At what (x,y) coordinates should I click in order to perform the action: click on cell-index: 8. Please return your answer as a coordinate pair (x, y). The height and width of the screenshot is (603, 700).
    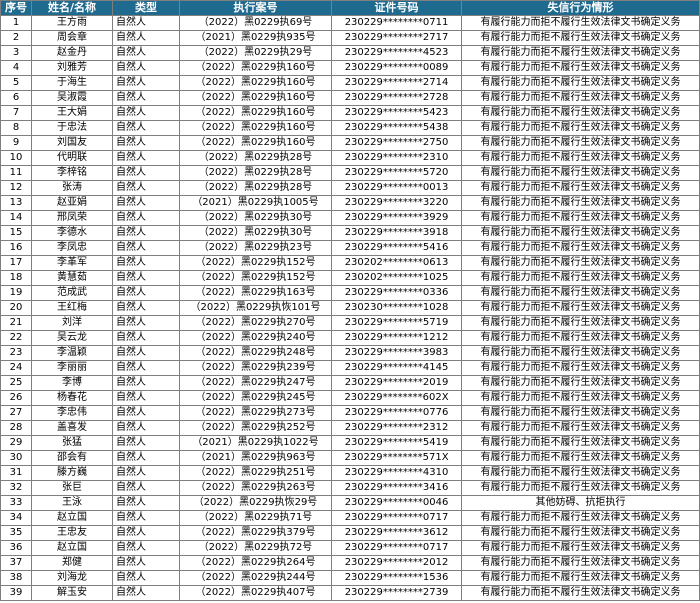
    Looking at the image, I should click on (16, 128).